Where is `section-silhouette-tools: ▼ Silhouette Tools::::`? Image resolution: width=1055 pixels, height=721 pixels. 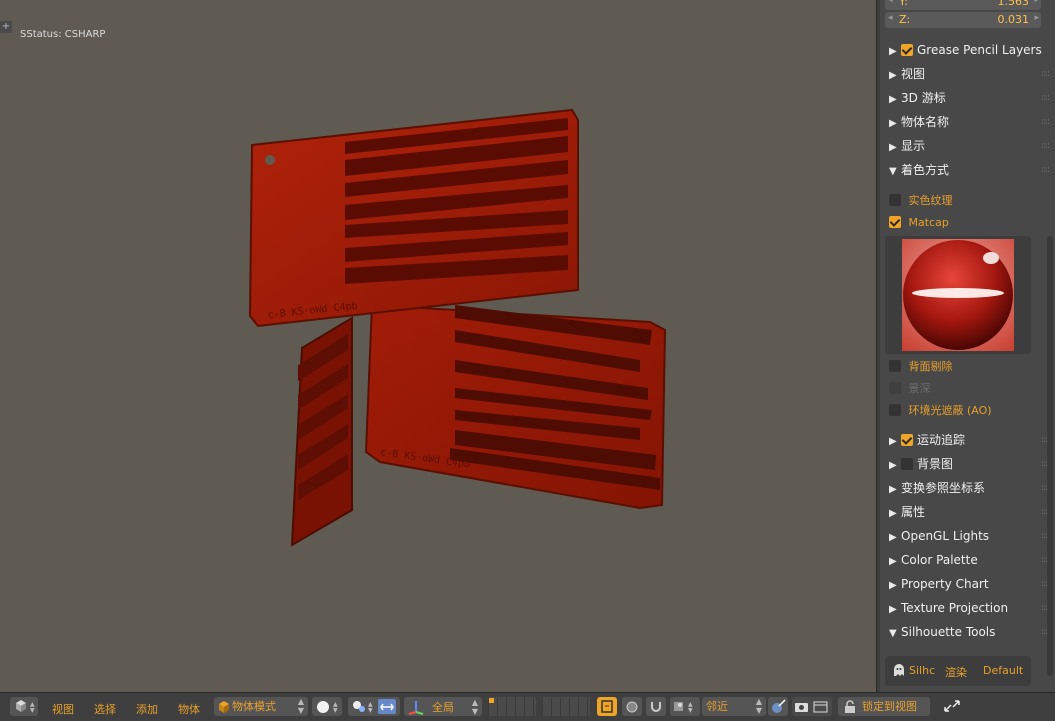
section-silhouette-tools: ▼ Silhouette Tools:::: is located at coordinates (969, 632).